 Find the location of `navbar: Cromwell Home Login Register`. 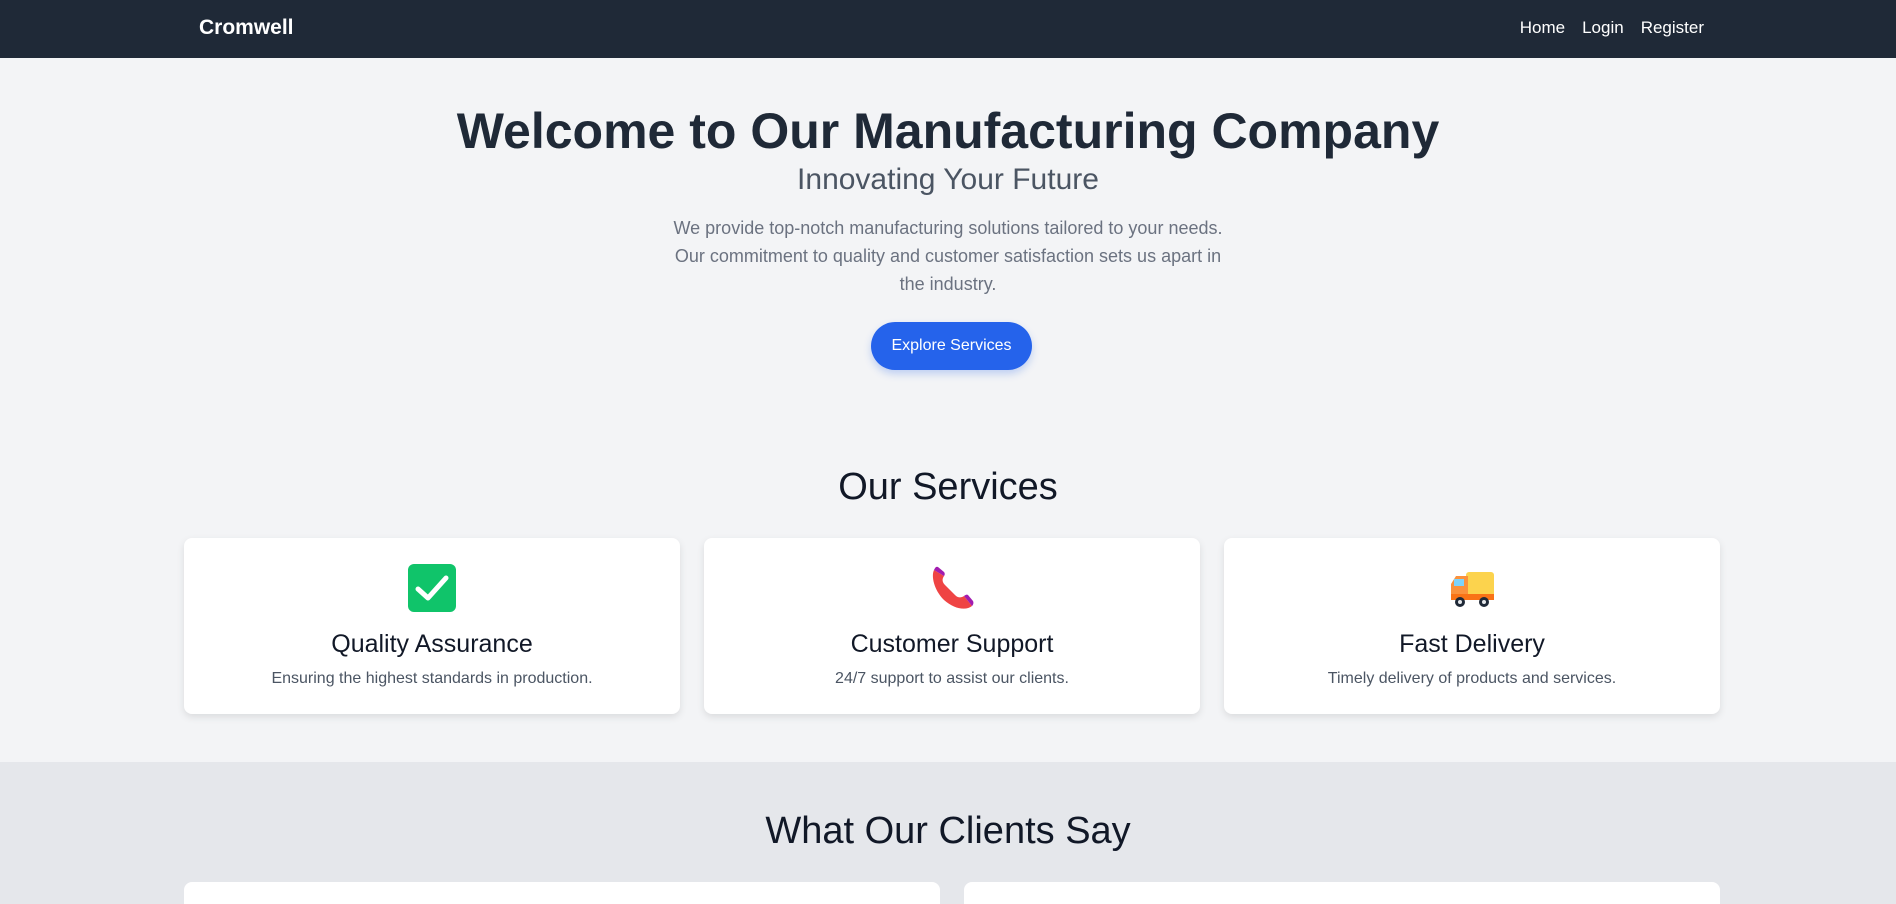

navbar: Cromwell Home Login Register is located at coordinates (948, 29).